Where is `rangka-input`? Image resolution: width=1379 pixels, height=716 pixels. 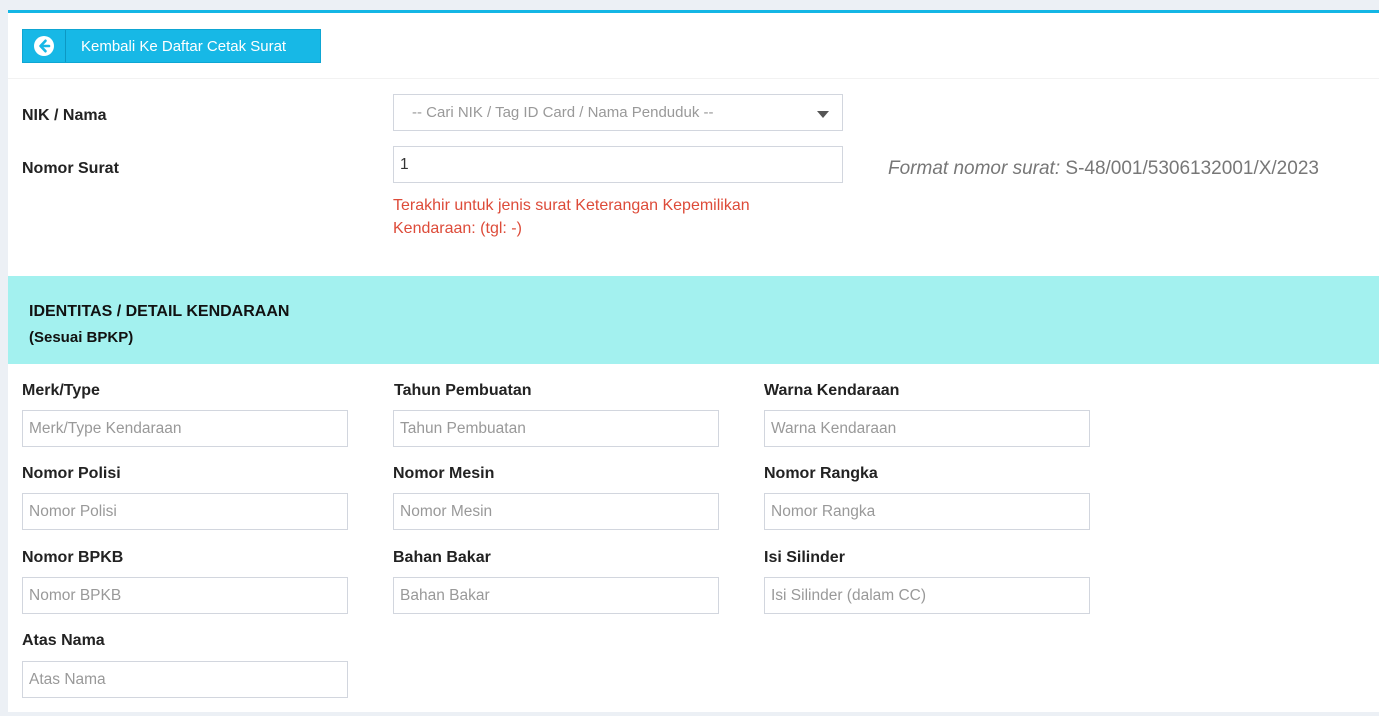 rangka-input is located at coordinates (927, 511).